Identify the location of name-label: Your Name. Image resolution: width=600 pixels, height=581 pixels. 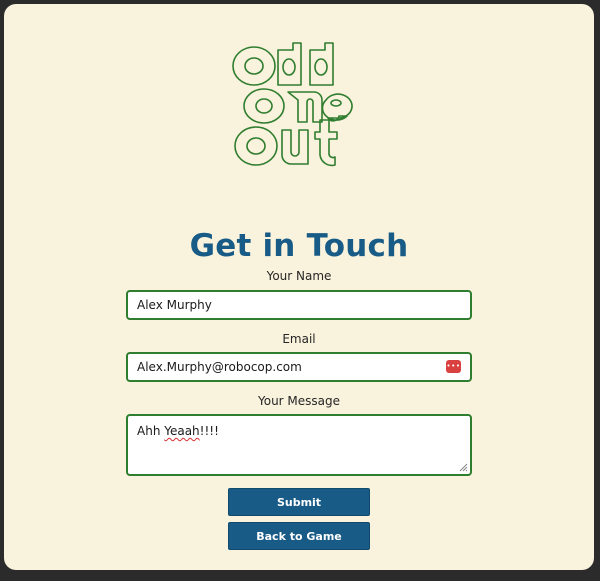
(299, 276).